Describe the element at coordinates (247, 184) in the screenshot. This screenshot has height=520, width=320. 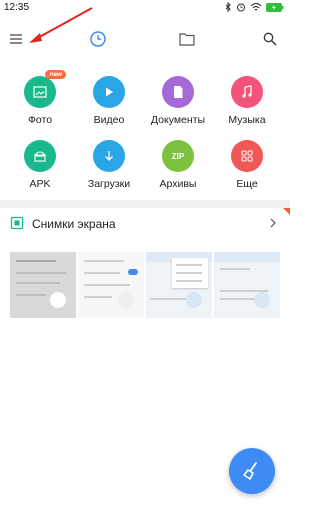
I see `category-label: Еще` at that location.